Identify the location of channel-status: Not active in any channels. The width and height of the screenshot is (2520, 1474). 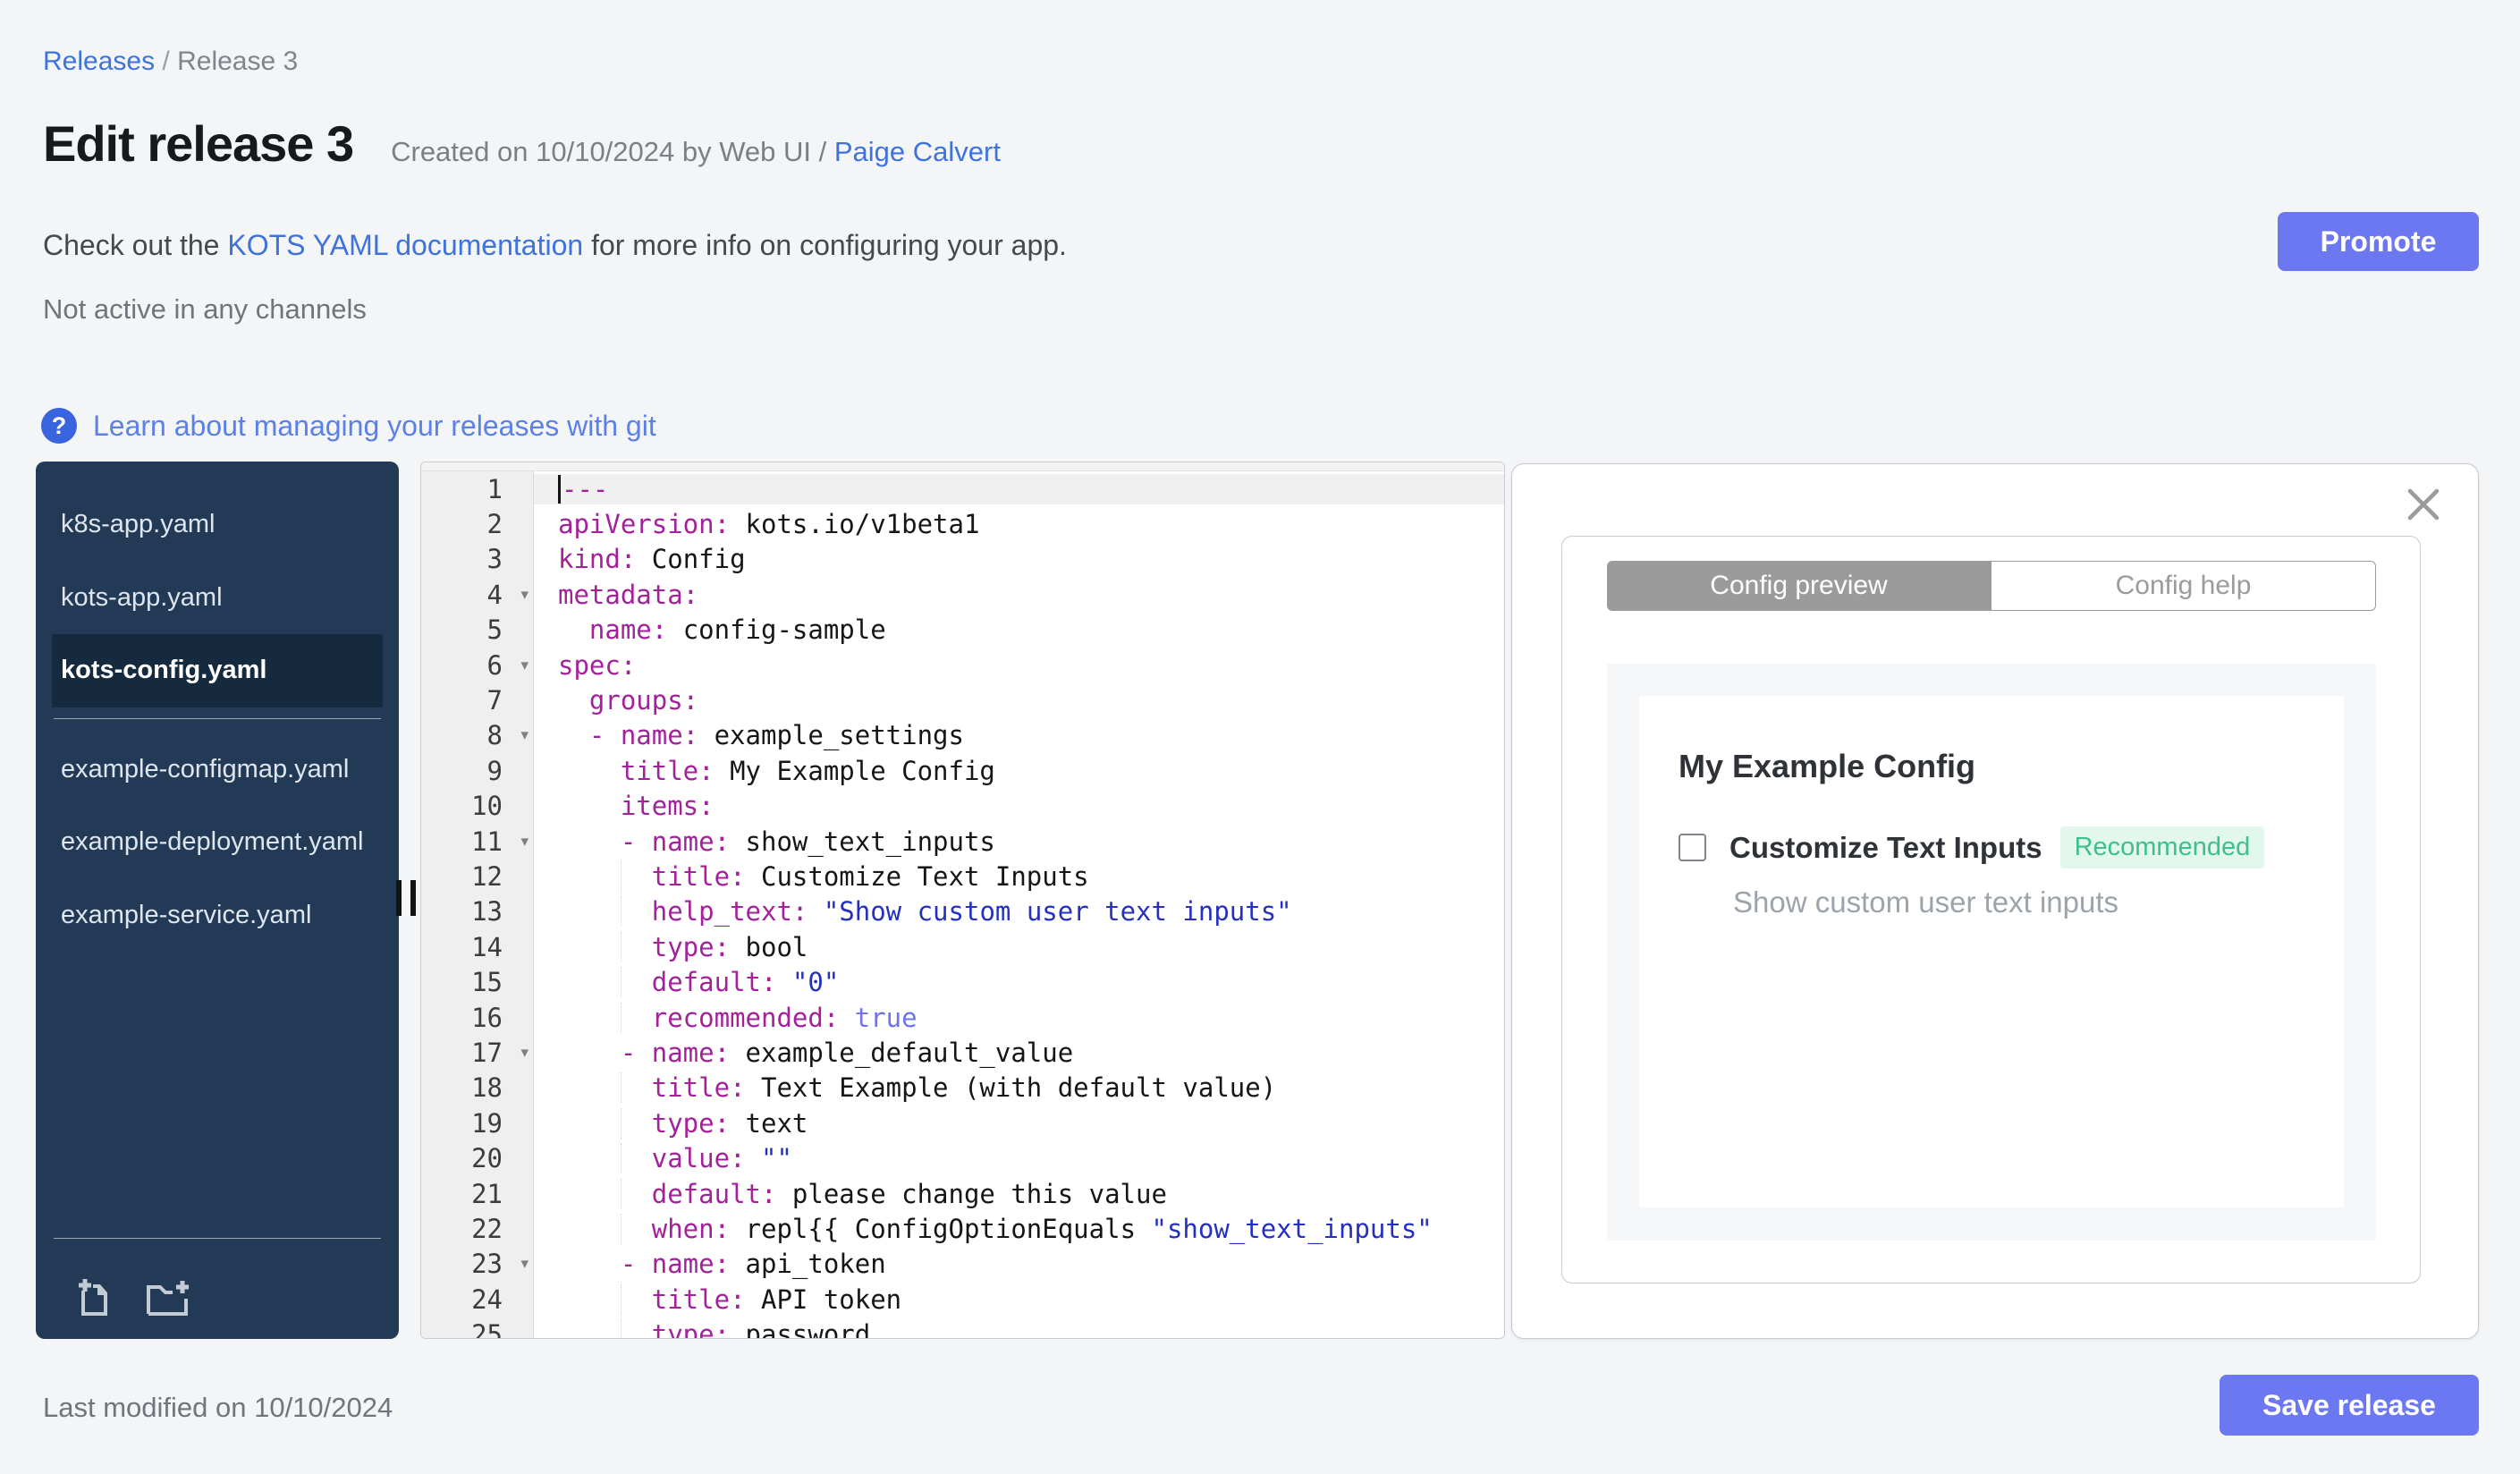
(205, 309).